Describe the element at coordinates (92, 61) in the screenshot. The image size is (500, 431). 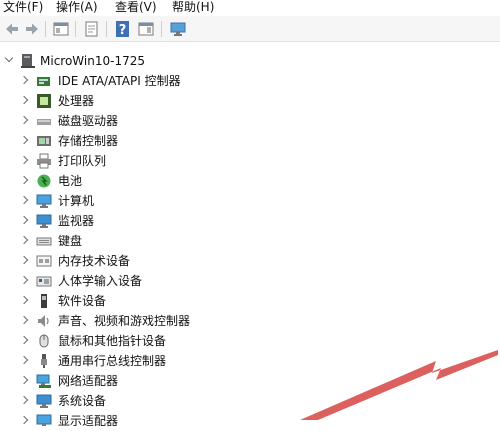
I see `root-label: MicroWin10-1725` at that location.